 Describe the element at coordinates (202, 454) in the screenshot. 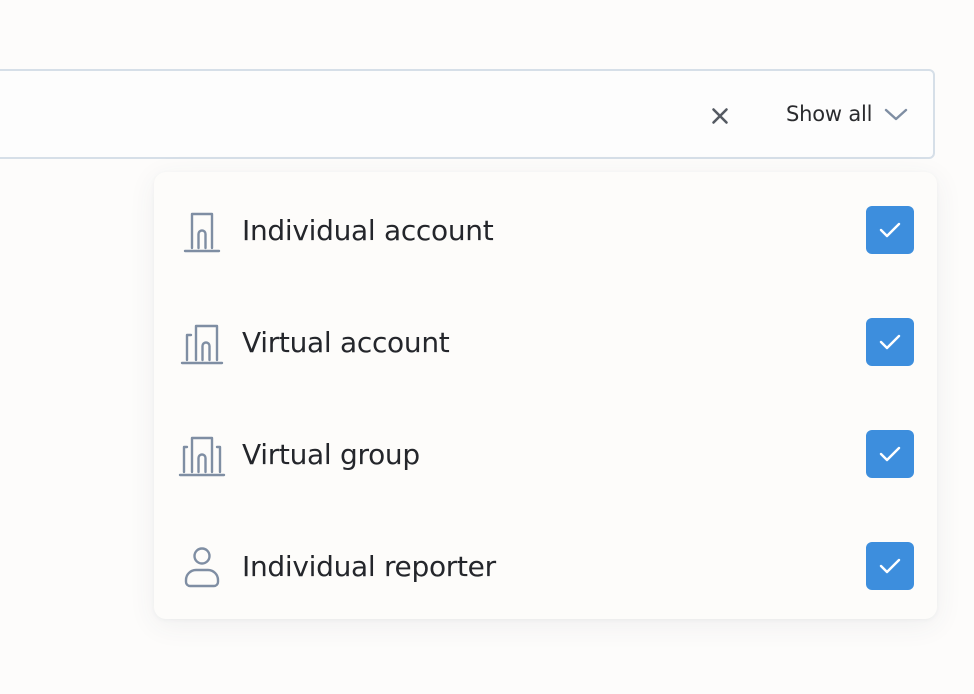

I see `triple-building-icon` at that location.